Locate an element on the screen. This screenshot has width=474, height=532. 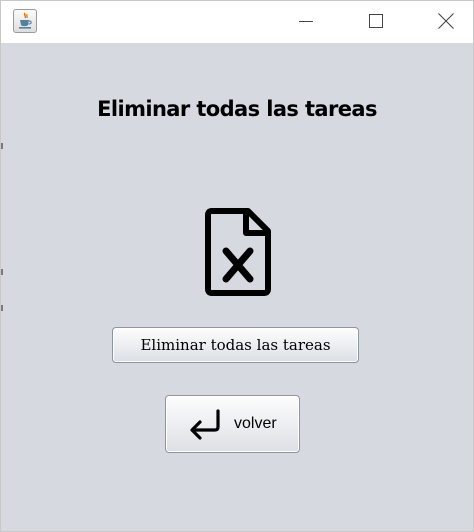
title-bar is located at coordinates (237, 22).